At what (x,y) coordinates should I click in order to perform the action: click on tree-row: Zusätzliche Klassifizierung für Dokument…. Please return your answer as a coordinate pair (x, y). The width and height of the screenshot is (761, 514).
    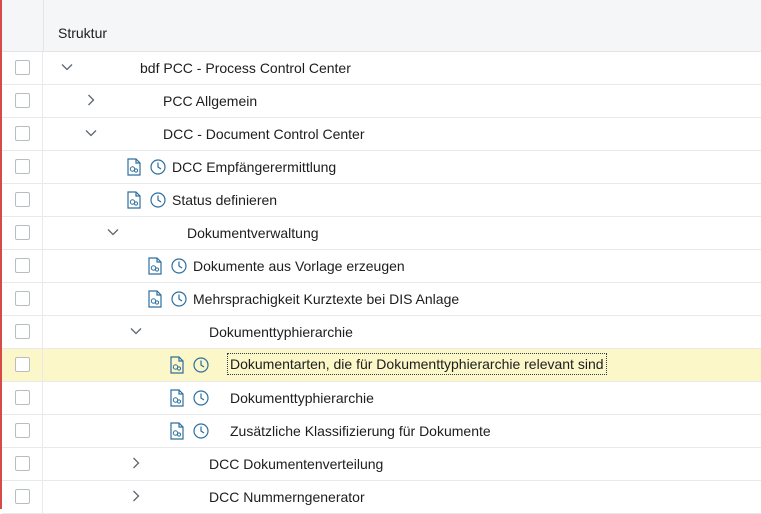
    Looking at the image, I should click on (381, 431).